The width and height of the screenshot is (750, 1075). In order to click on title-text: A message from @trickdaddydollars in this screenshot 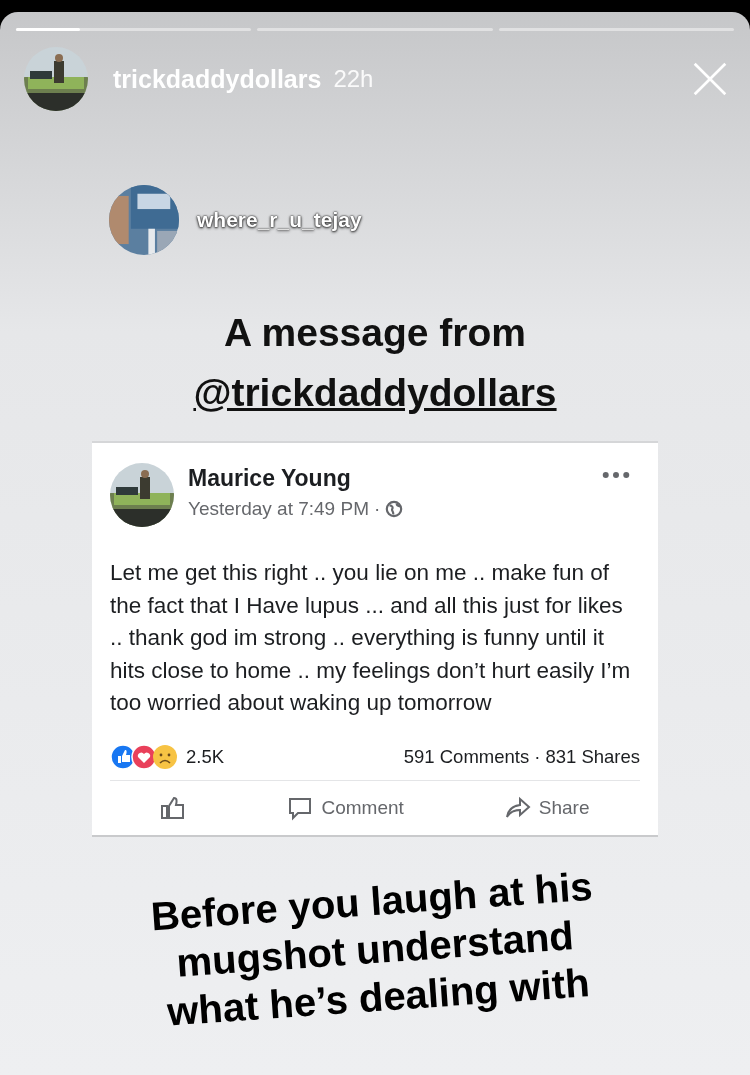, I will do `click(375, 363)`.